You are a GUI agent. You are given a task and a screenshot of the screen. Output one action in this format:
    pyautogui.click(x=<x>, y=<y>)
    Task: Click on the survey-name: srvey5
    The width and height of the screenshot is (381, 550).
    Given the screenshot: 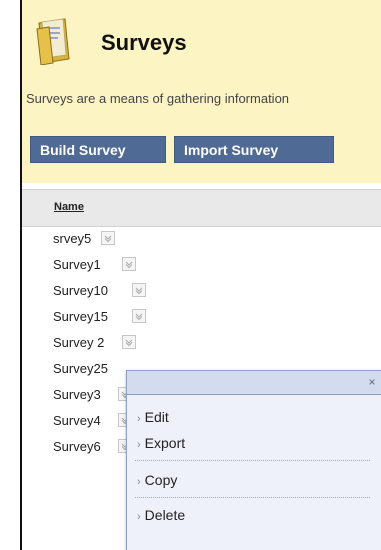 What is the action you would take?
    pyautogui.click(x=72, y=238)
    